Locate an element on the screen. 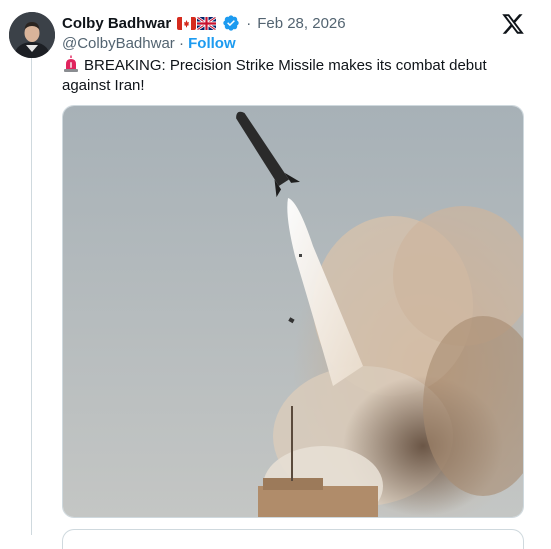 The height and width of the screenshot is (549, 551). tweet-header: Colby Badhwar · Feb 28, 2026 is located at coordinates (306, 23).